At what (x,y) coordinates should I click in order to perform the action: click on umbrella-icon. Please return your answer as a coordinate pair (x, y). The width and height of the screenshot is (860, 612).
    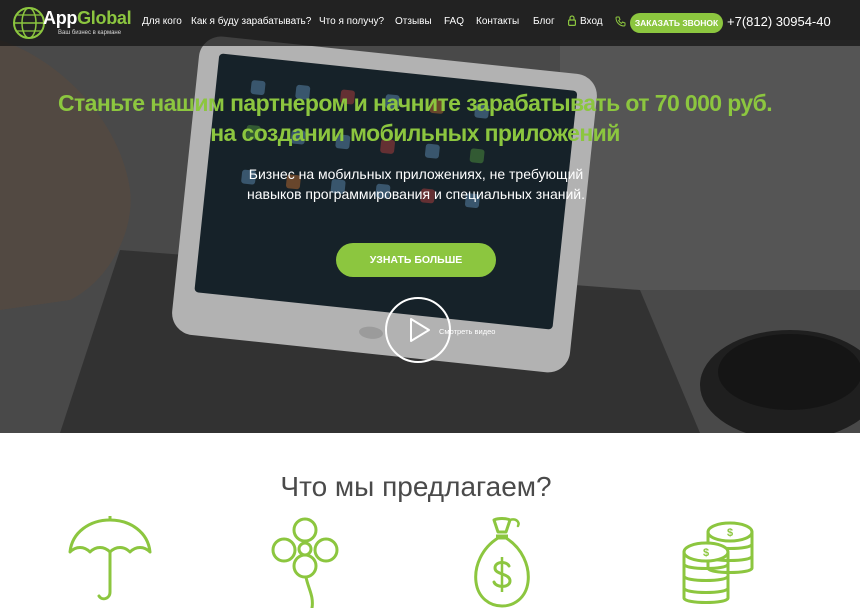
    Looking at the image, I should click on (110, 558).